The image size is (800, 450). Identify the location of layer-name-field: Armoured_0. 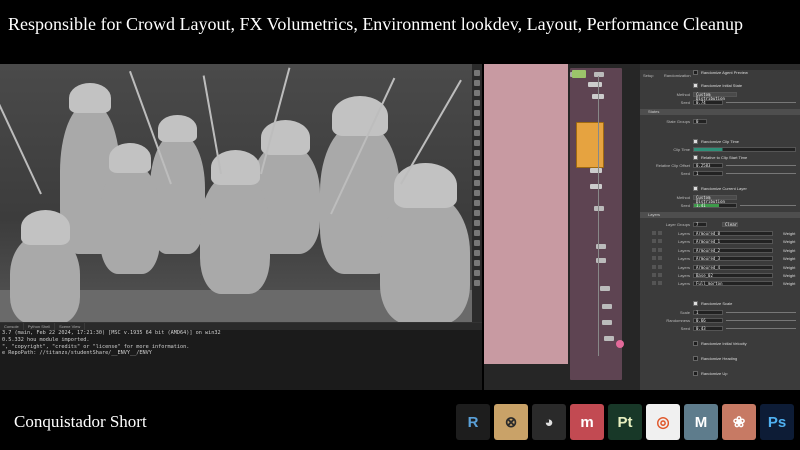
(733, 233).